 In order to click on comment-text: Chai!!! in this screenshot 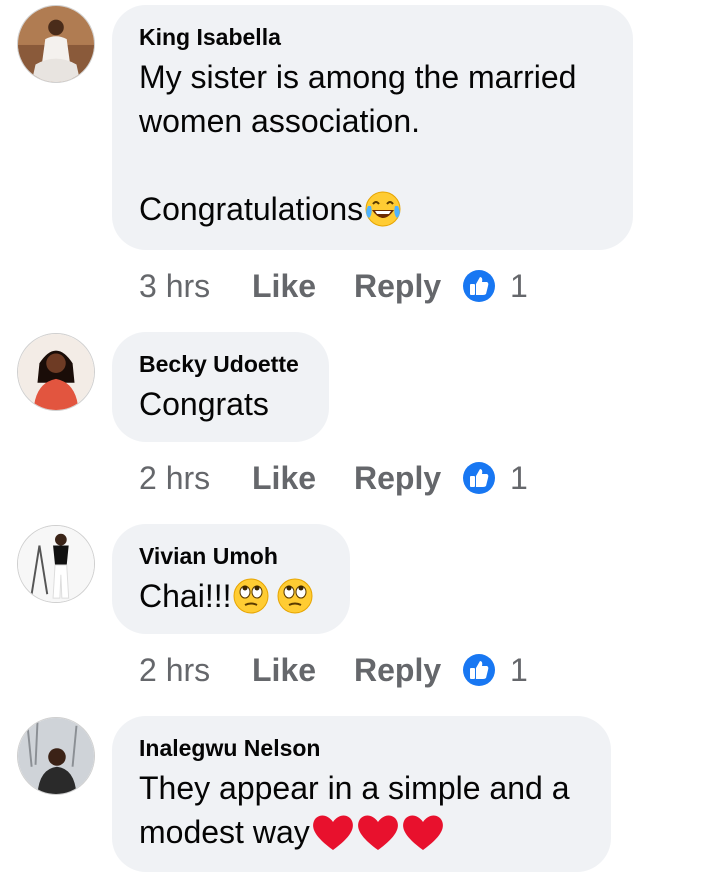, I will do `click(230, 596)`.